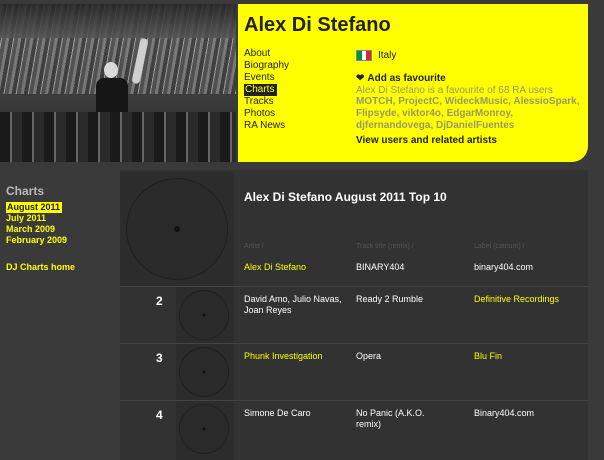  Describe the element at coordinates (261, 90) in the screenshot. I see `nav-charts: Charts` at that location.